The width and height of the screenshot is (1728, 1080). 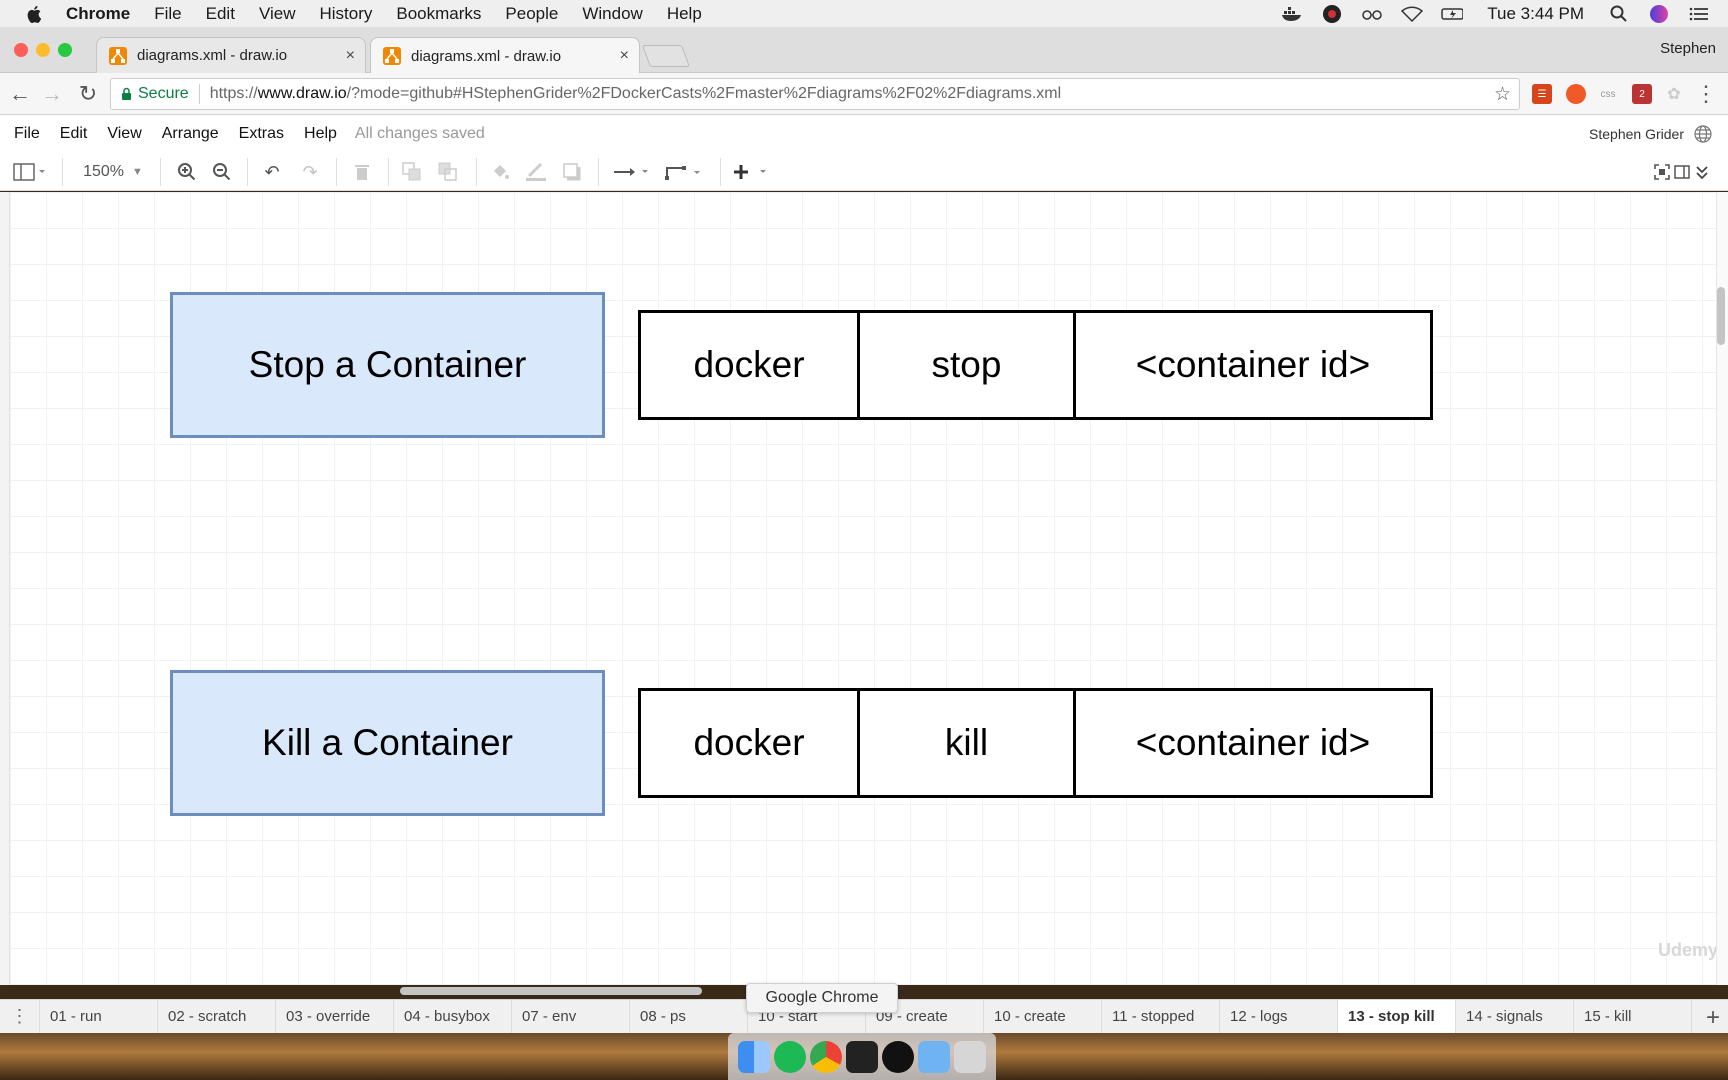 I want to click on kill-container-shape: Kill a Container, so click(x=387, y=743).